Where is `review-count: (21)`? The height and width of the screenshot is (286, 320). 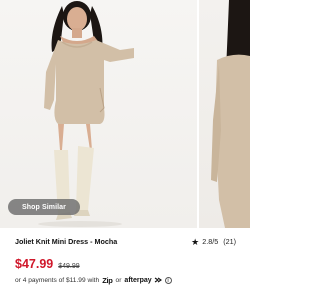
review-count: (21) is located at coordinates (229, 241).